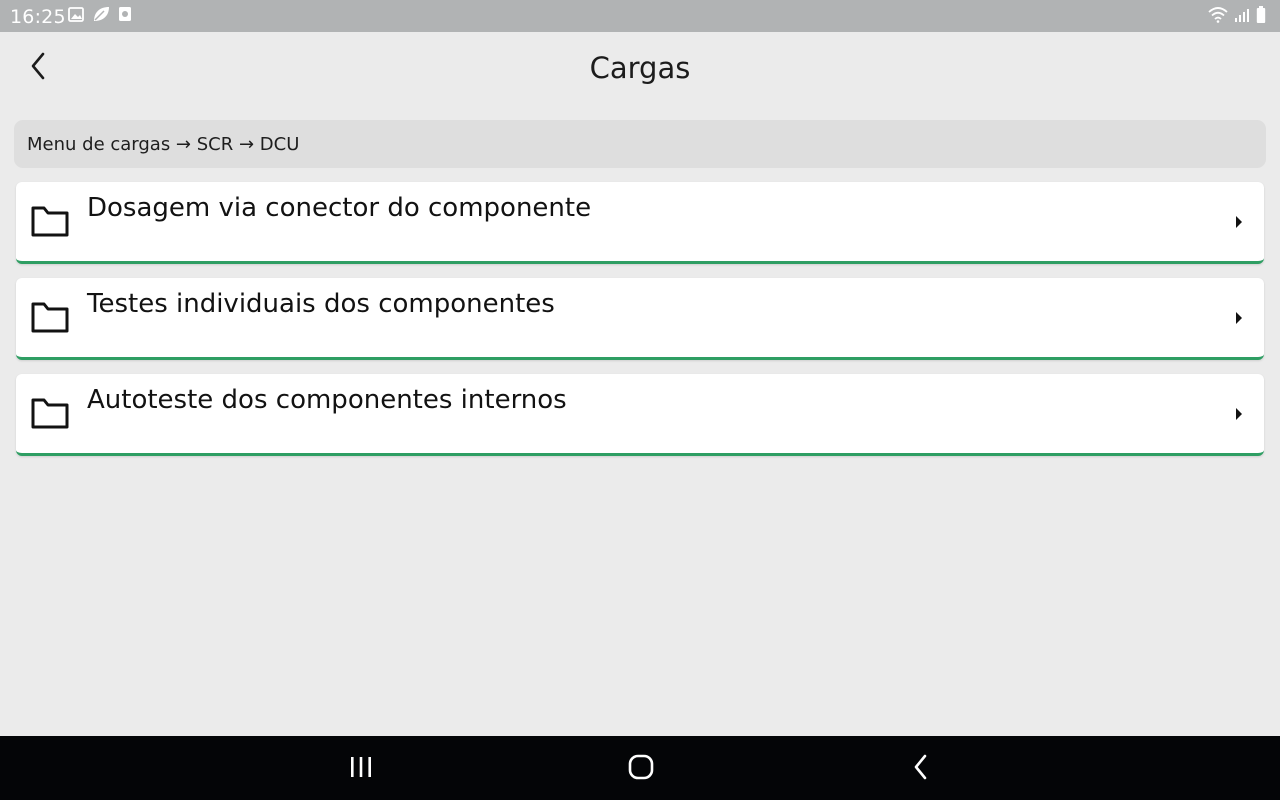 Image resolution: width=1280 pixels, height=800 pixels. I want to click on list-item-label: Testes individuais dos componentes, so click(321, 304).